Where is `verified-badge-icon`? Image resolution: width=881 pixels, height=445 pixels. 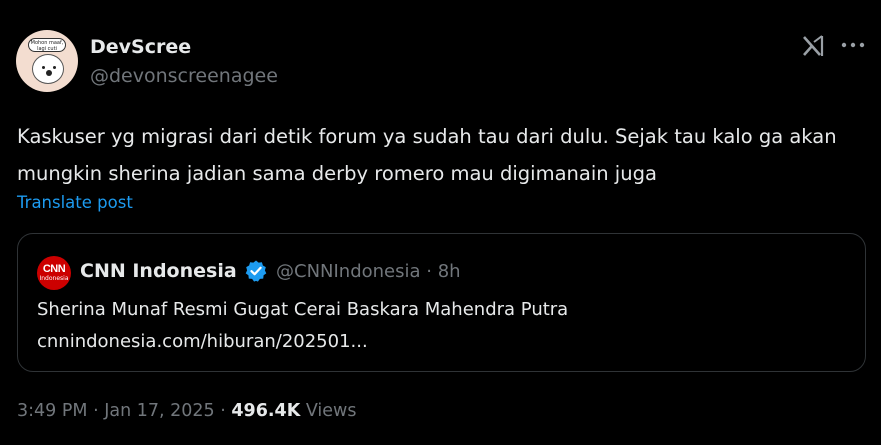 verified-badge-icon is located at coordinates (256, 271).